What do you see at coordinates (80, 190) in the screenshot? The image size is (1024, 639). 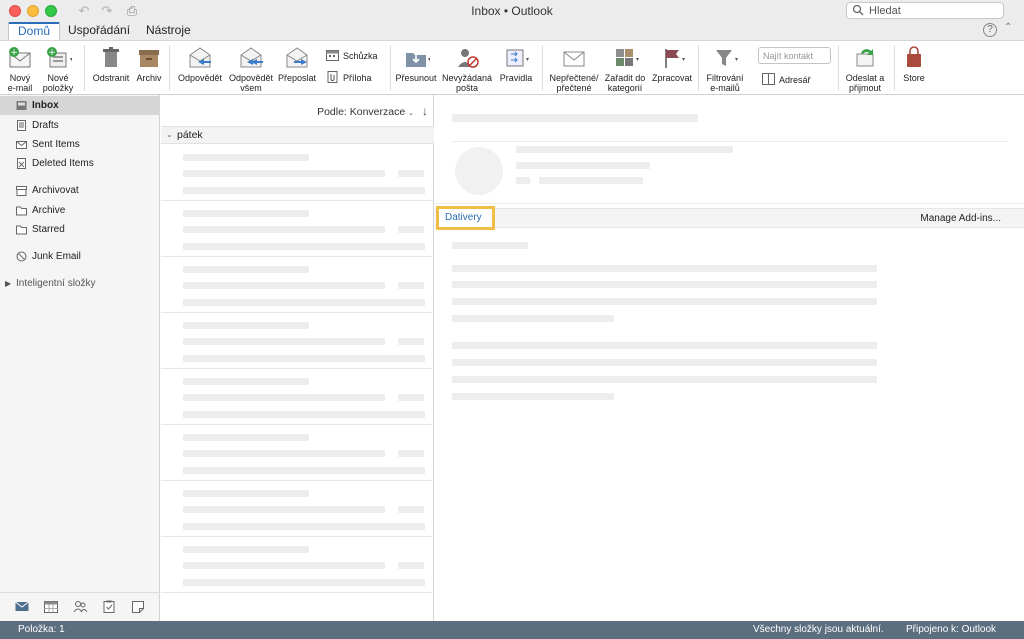 I see `sidebar-item-archivovat: Archivovat` at bounding box center [80, 190].